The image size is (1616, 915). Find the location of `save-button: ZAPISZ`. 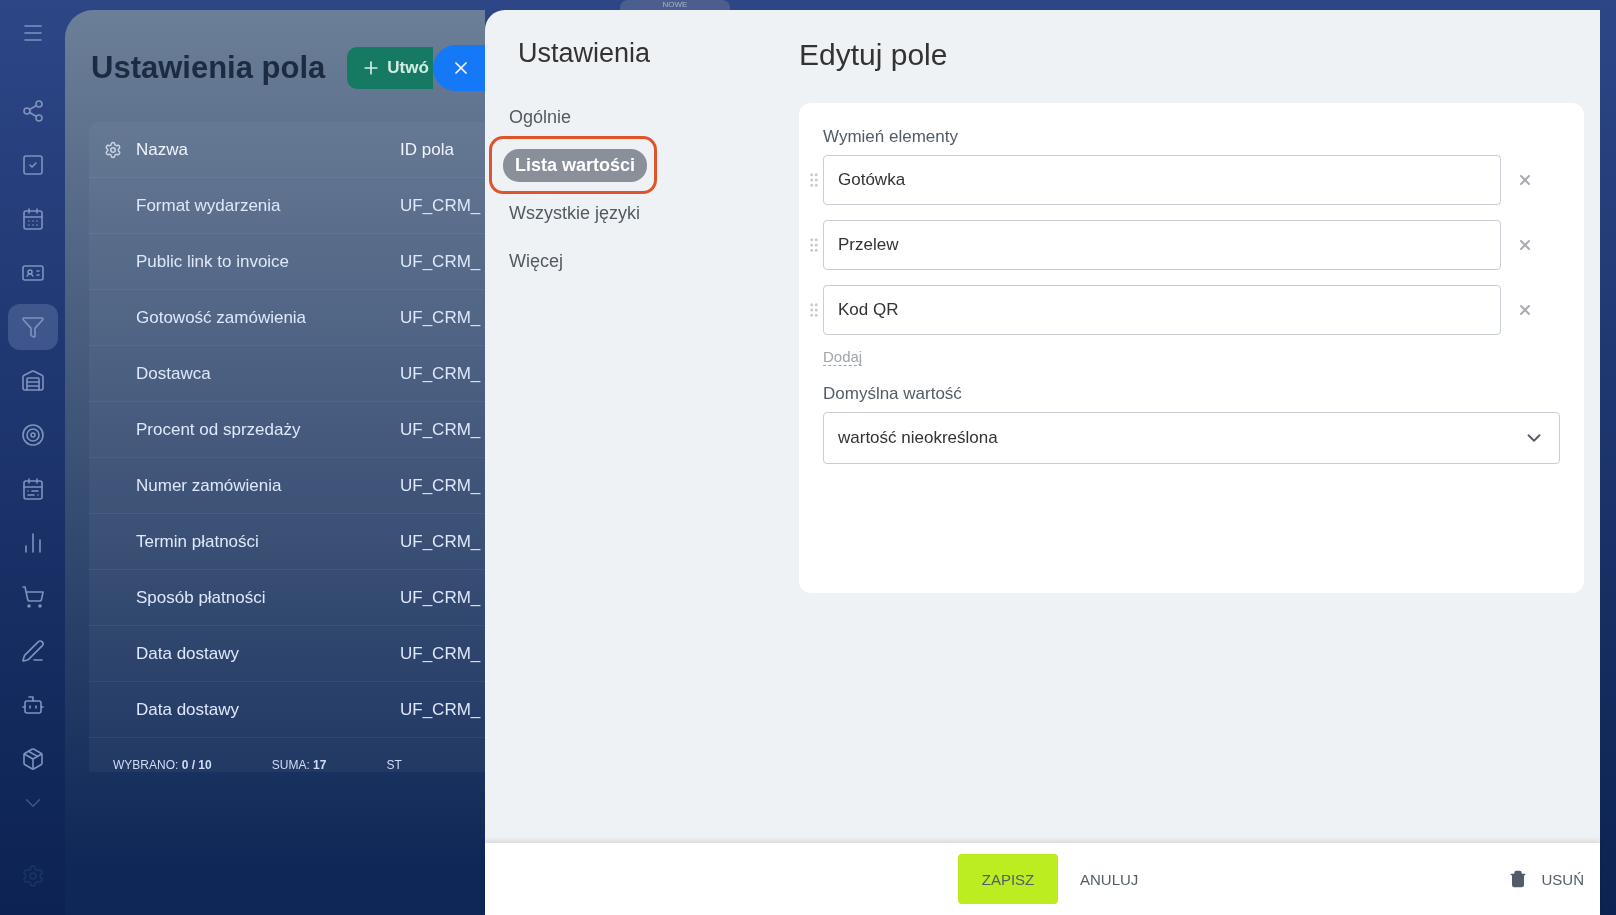

save-button: ZAPISZ is located at coordinates (1008, 879).